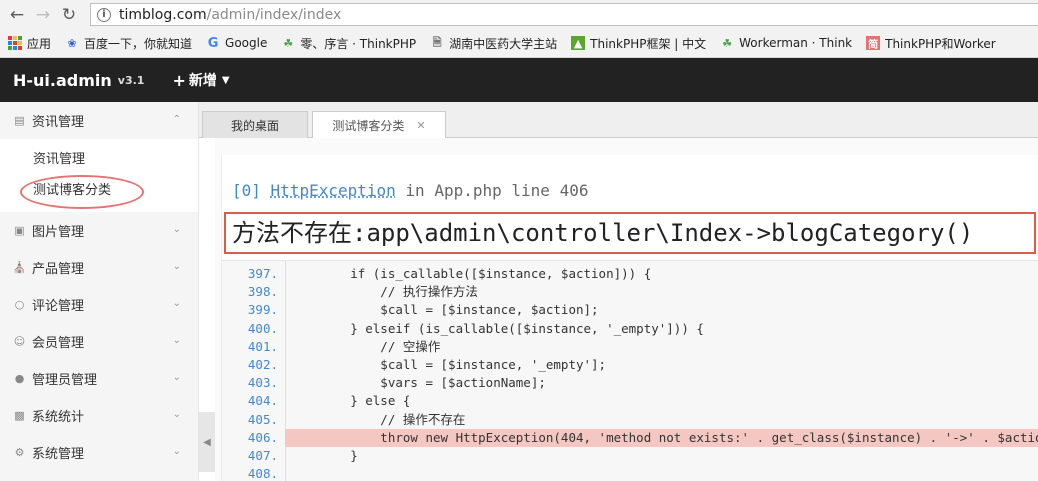  I want to click on address-bar: i timblog.com/admin/index/index, so click(564, 14).